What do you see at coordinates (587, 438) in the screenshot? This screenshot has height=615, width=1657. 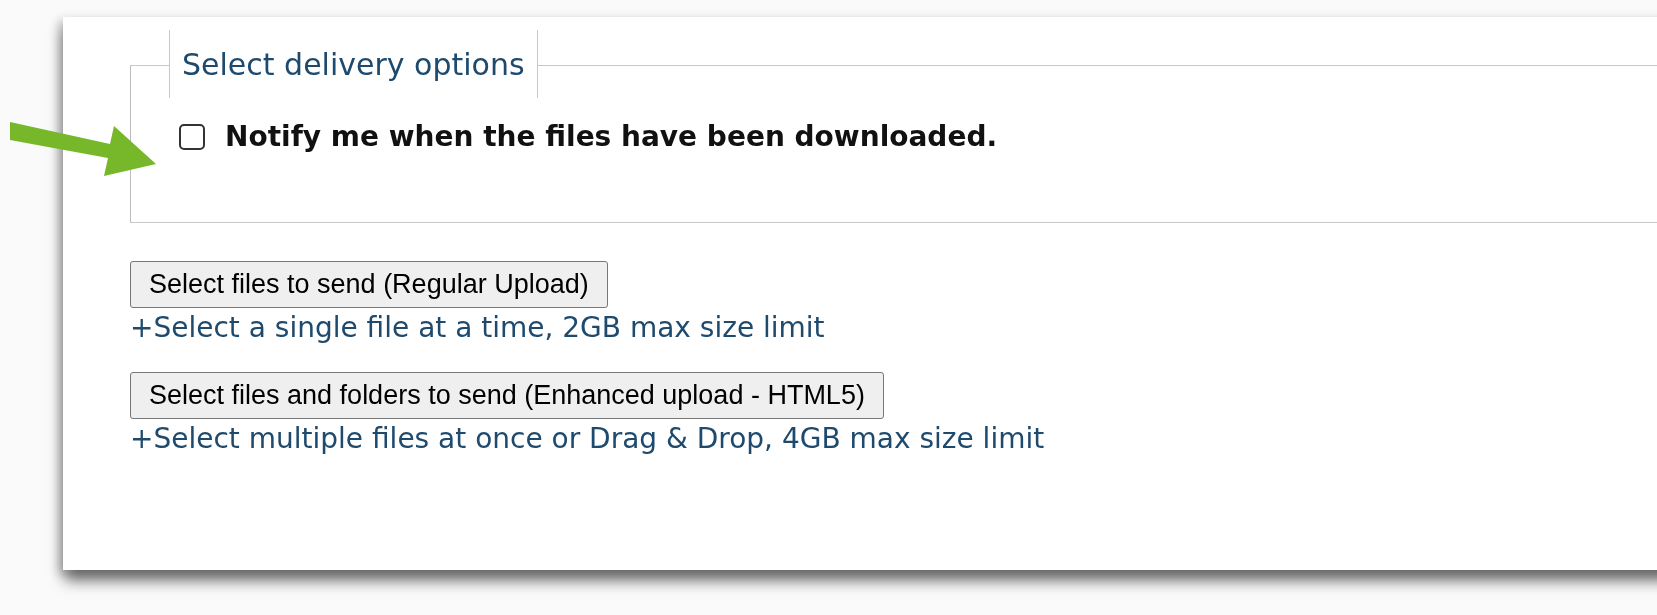 I see `upload-hint: +Select multiple files at once or Drag & Drop, 4GB max size limit` at bounding box center [587, 438].